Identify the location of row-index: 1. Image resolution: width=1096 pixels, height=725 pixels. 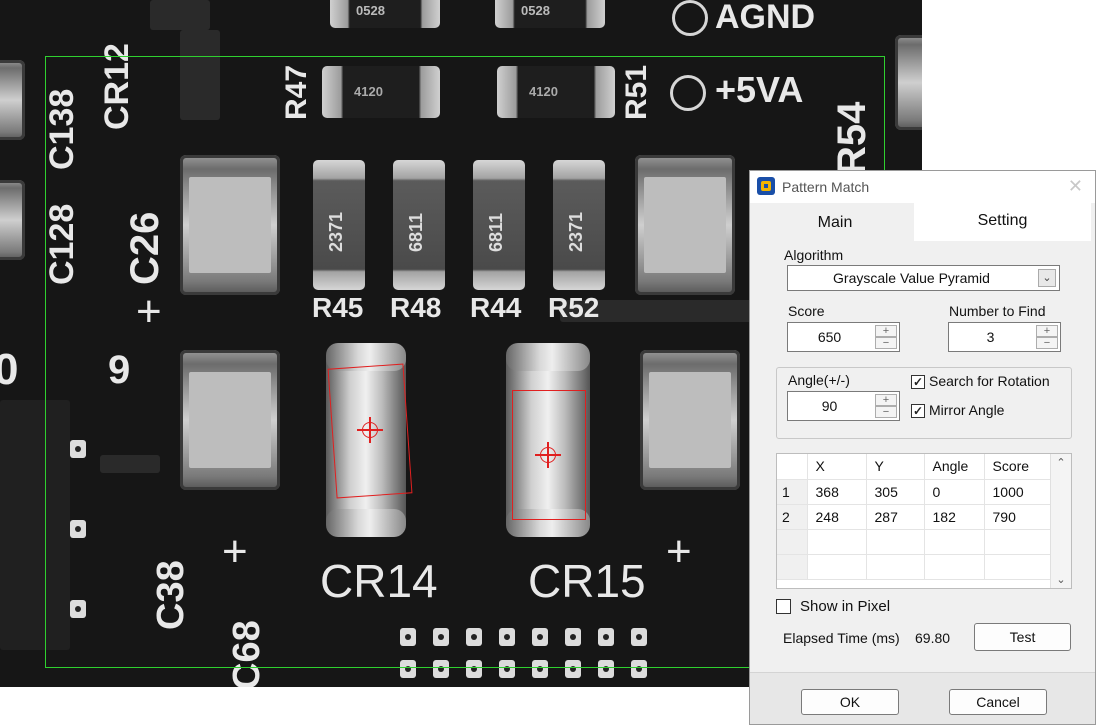
(792, 492).